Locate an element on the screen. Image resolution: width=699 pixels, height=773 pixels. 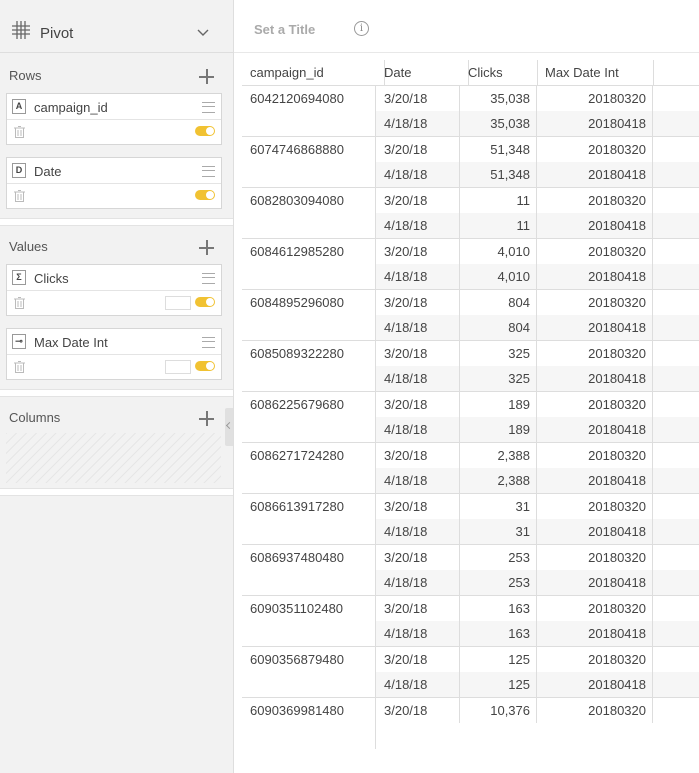
add-row-button is located at coordinates (207, 77).